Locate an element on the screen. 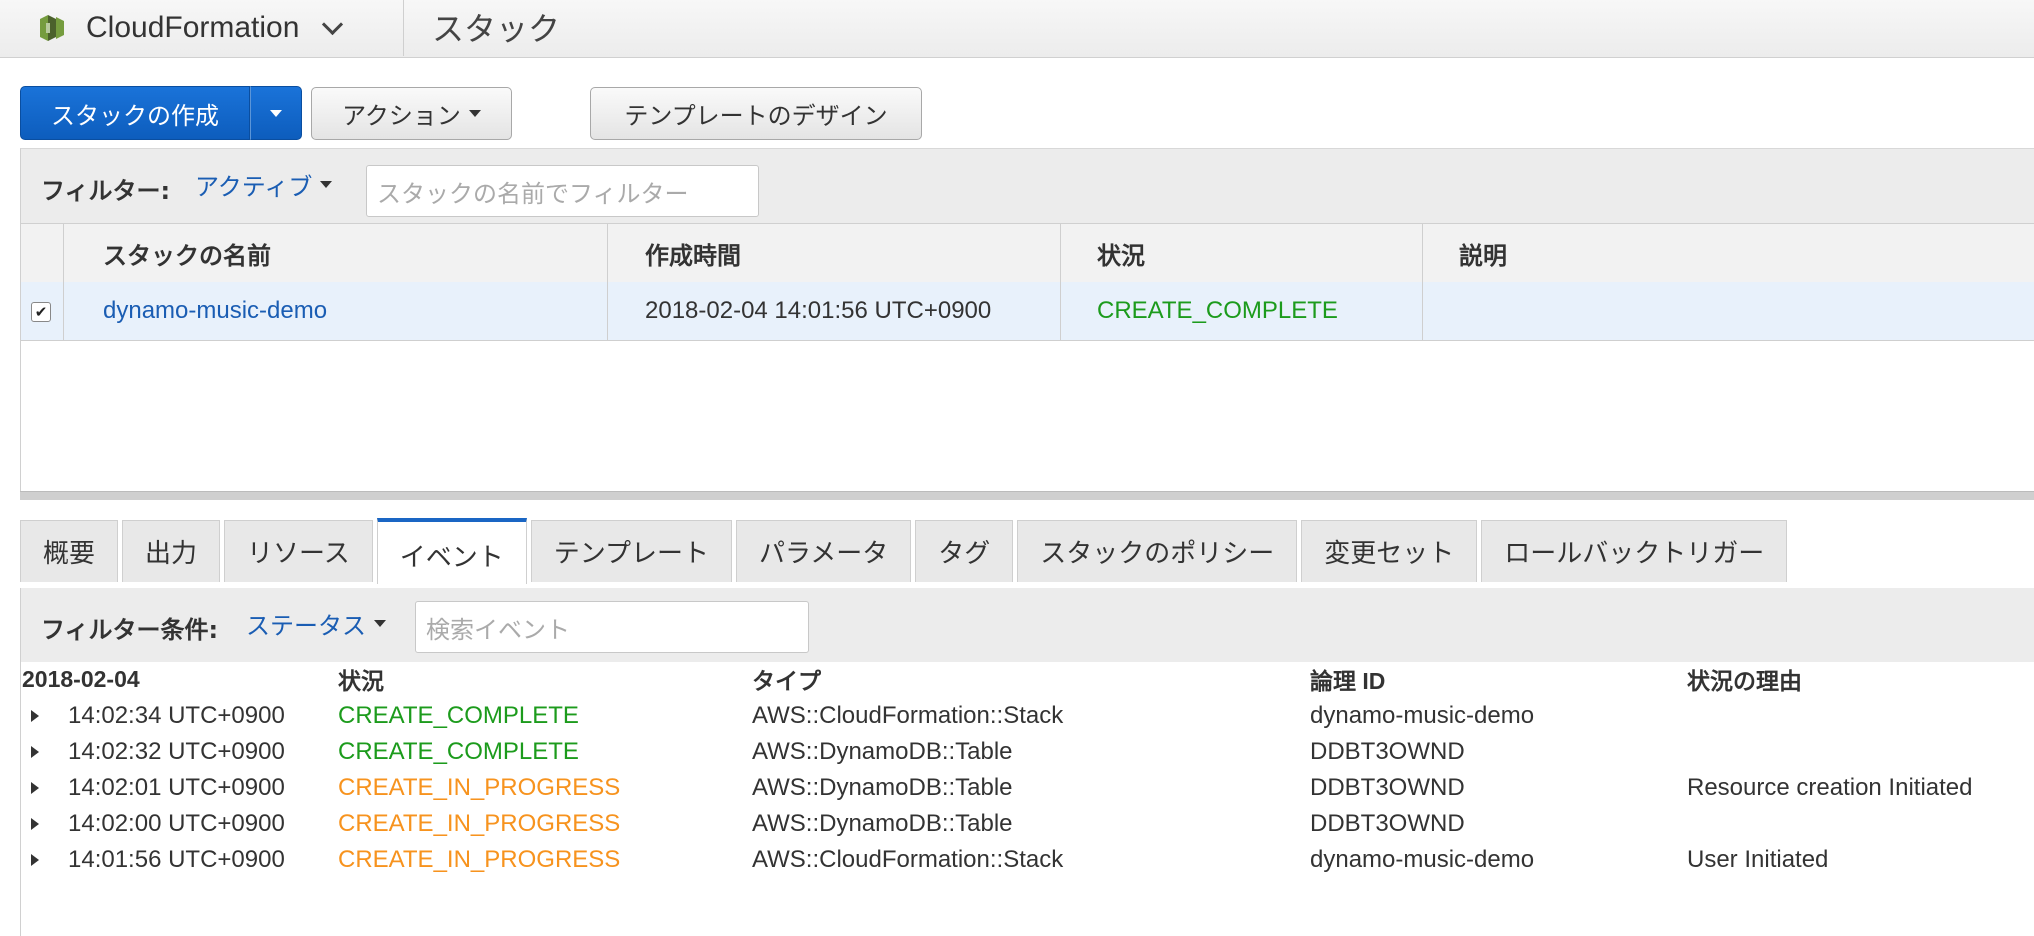 This screenshot has width=2034, height=936. service-menu: CloudFormation is located at coordinates (192, 28).